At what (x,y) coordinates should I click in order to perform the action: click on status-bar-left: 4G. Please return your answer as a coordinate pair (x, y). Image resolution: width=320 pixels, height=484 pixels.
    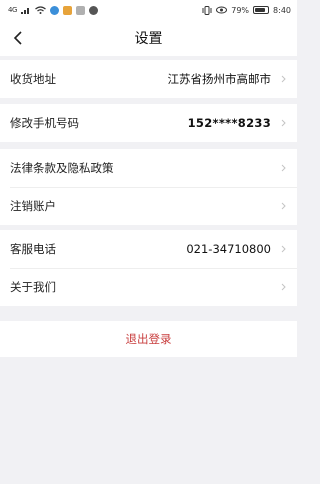
    Looking at the image, I should click on (53, 10).